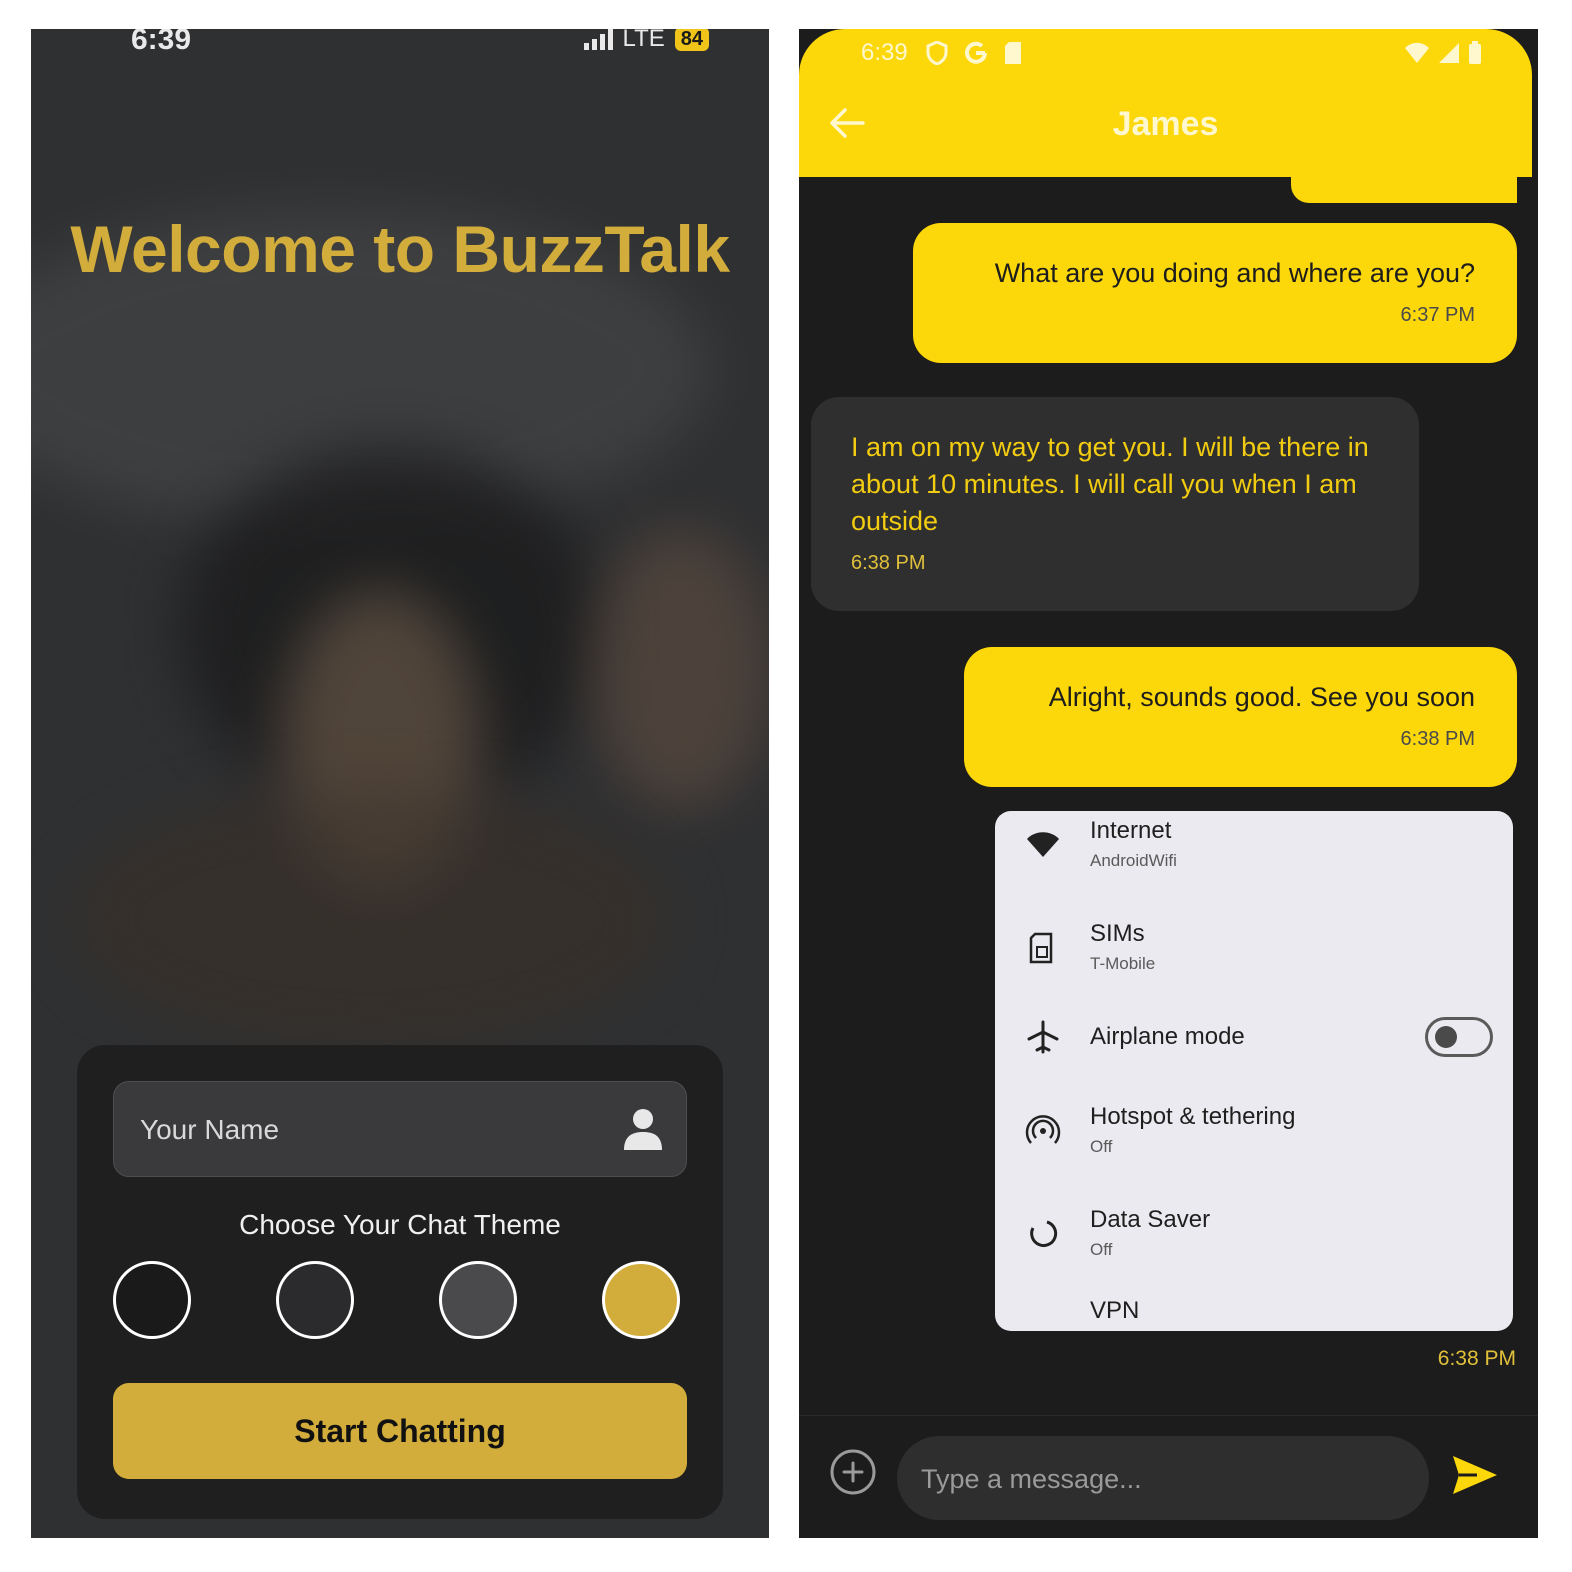 This screenshot has width=1572, height=1572. What do you see at coordinates (853, 1472) in the screenshot?
I see `add-attachment-icon` at bounding box center [853, 1472].